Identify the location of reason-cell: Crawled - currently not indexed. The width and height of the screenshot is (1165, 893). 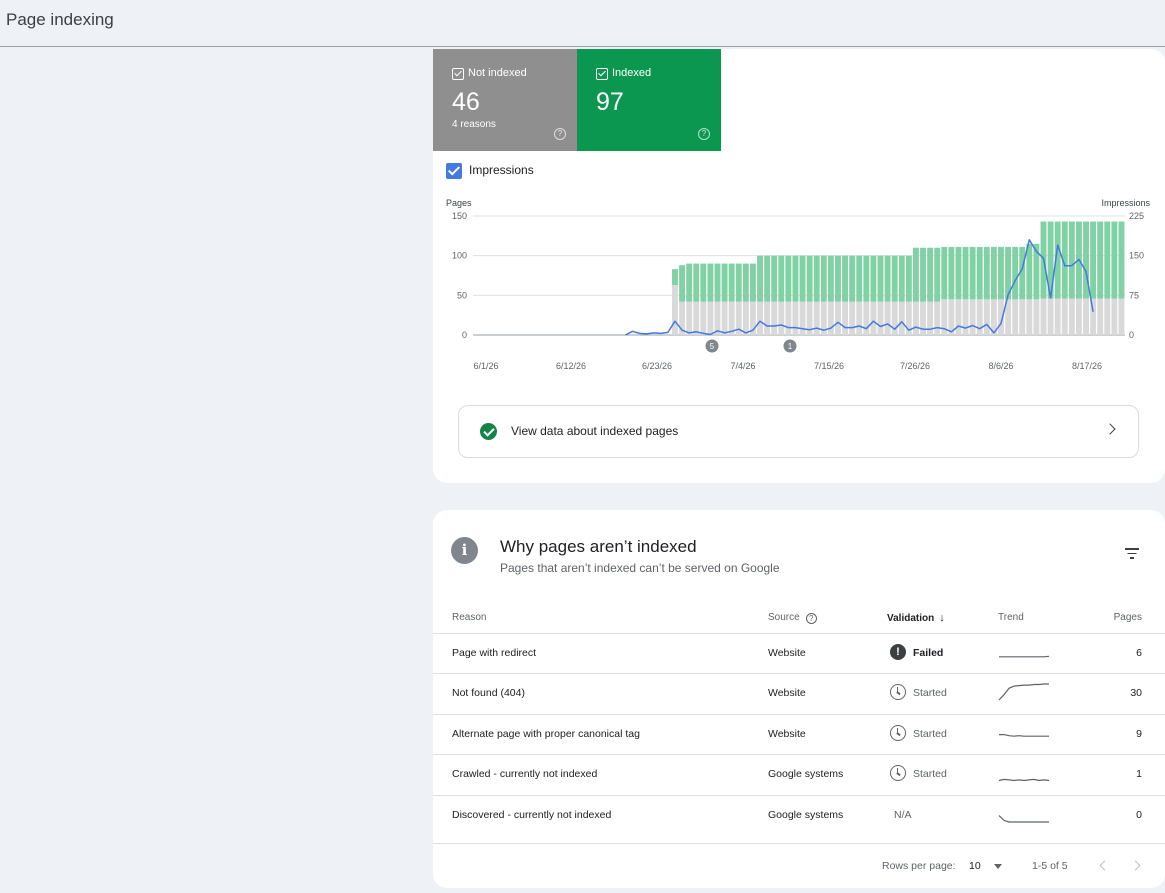
(525, 774).